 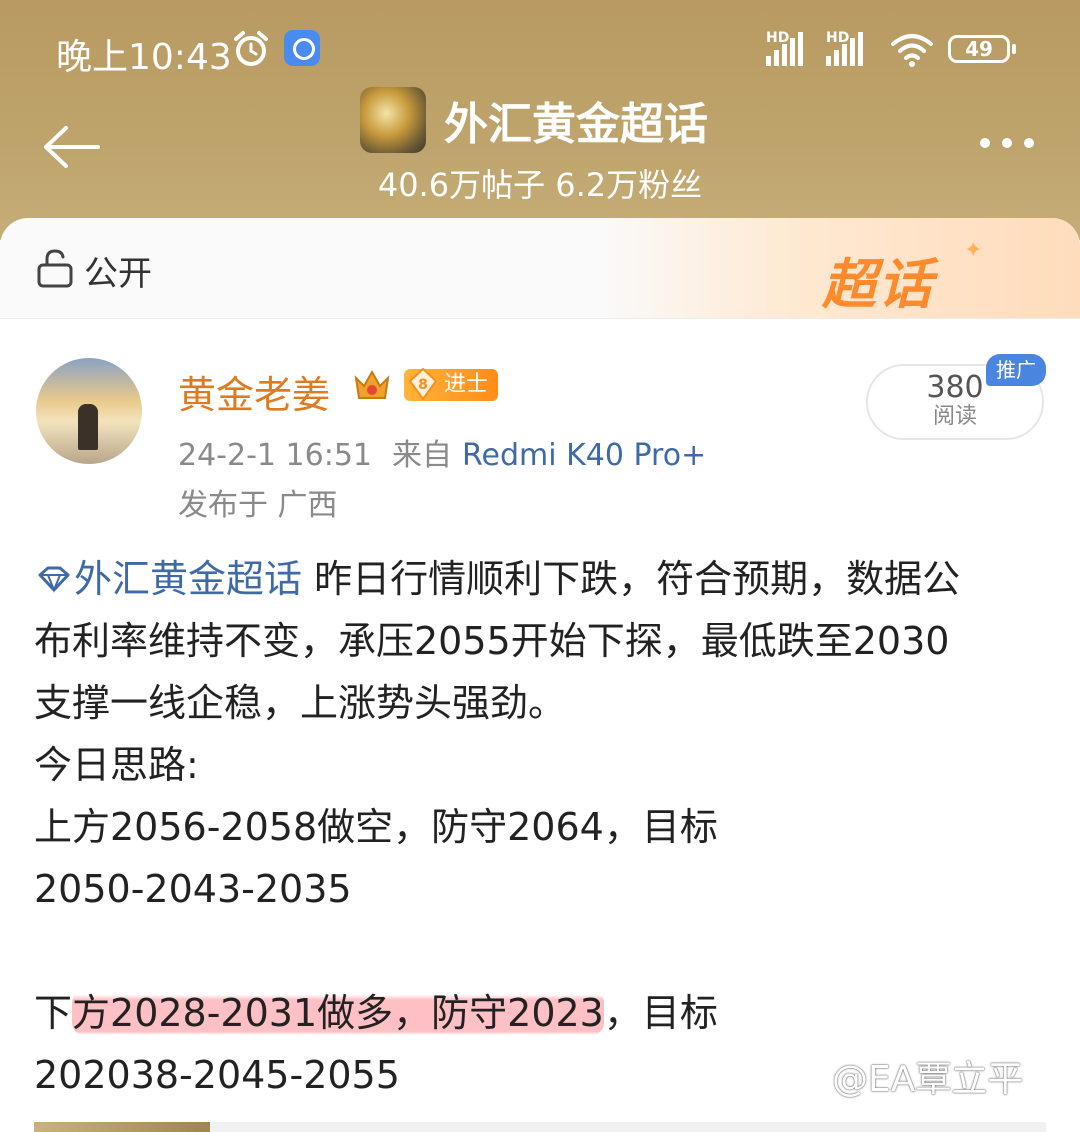 What do you see at coordinates (778, 38) in the screenshot?
I see `signal-hd-label: HD` at bounding box center [778, 38].